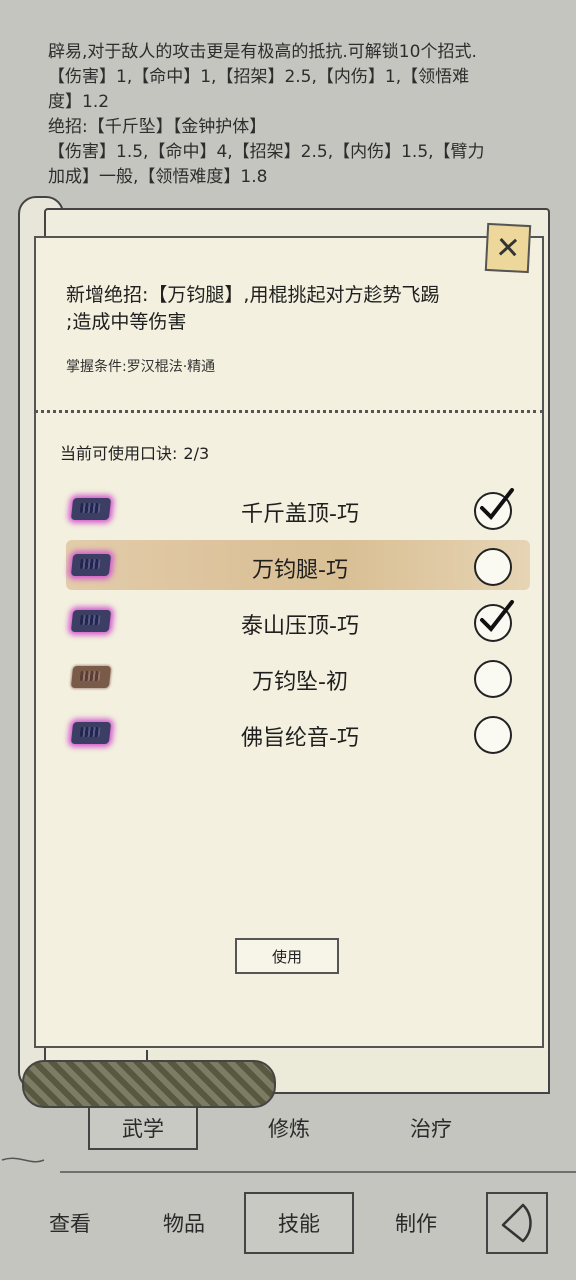  Describe the element at coordinates (300, 514) in the screenshot. I see `formula-name: 千斤盖顶-巧` at that location.